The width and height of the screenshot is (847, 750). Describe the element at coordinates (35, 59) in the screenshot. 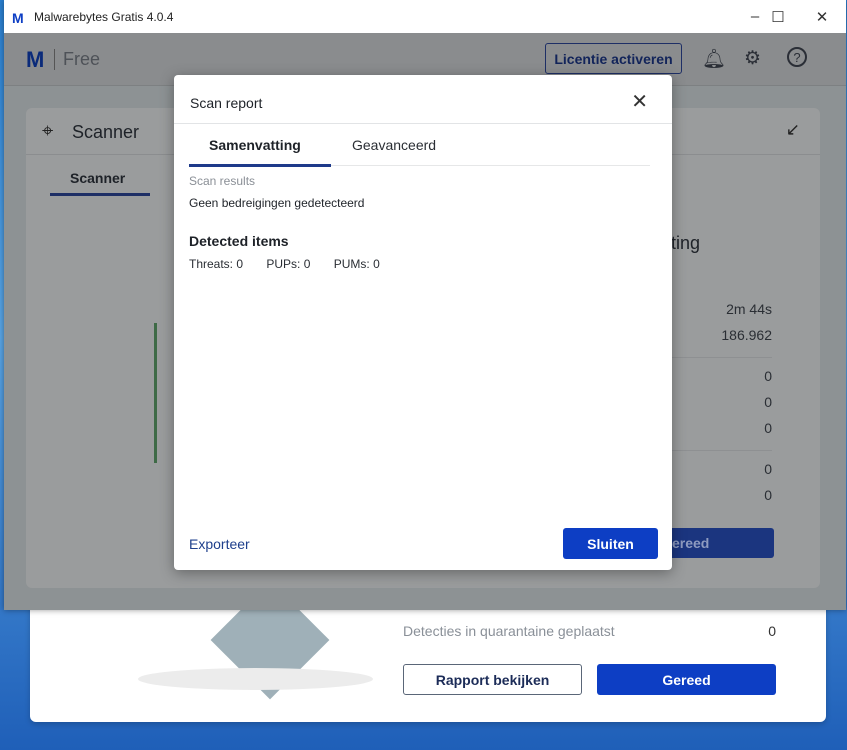

I see `logo-icon: M` at that location.